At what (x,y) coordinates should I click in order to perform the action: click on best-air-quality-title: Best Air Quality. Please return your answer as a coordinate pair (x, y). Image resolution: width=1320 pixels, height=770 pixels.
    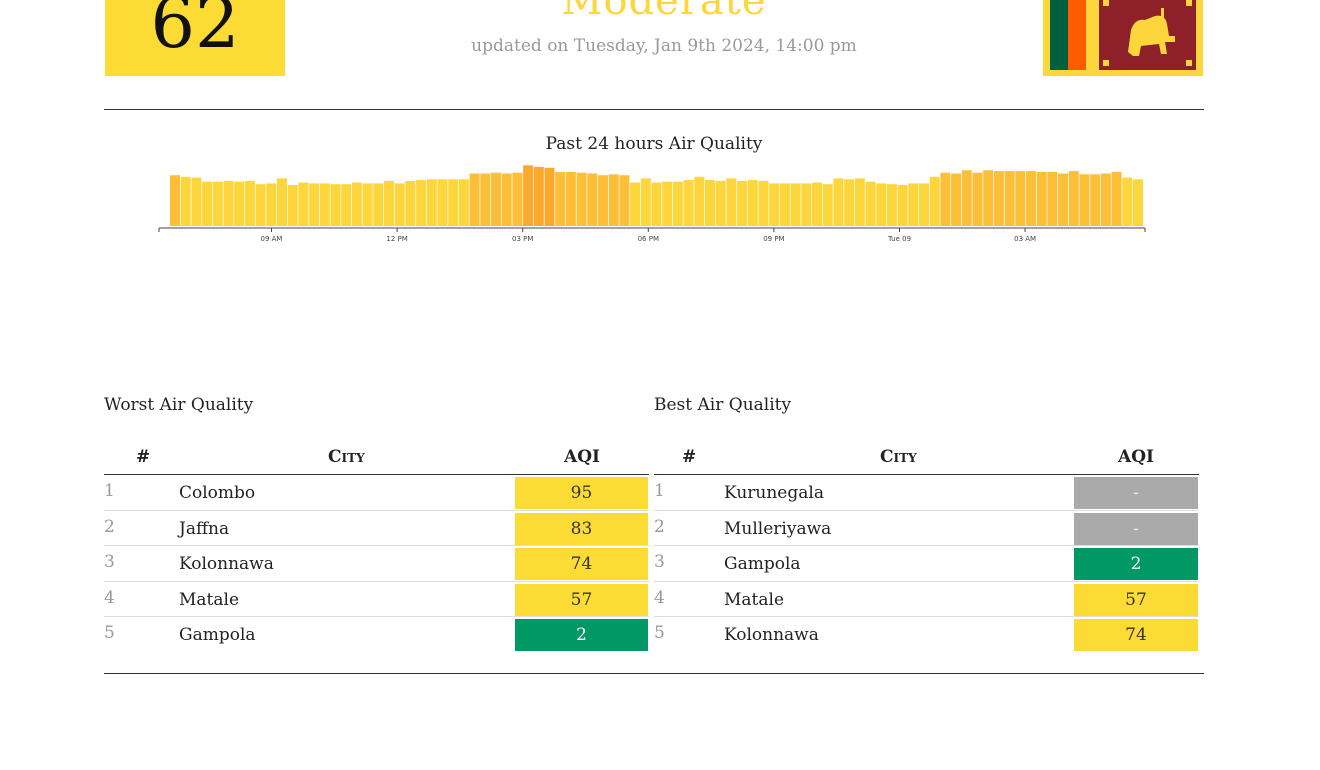
    Looking at the image, I should click on (723, 405).